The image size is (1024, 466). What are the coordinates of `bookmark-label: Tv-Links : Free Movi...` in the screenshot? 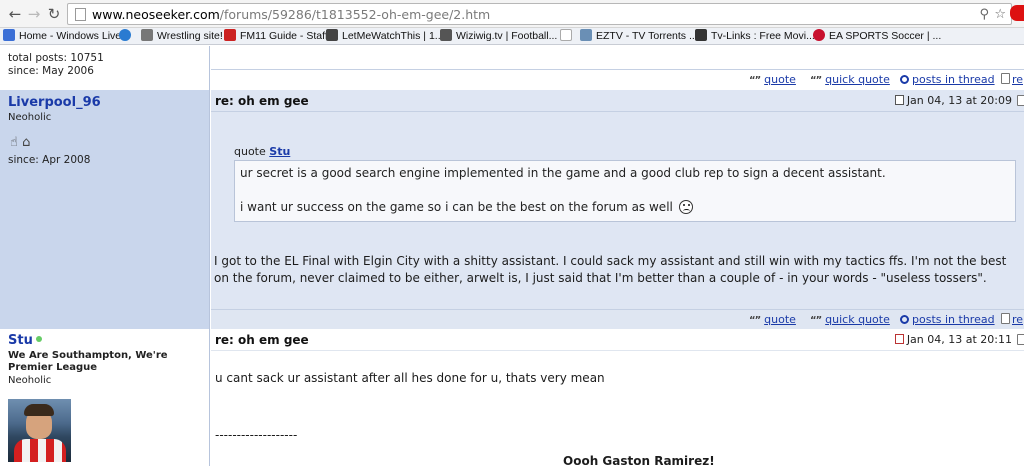 It's located at (763, 36).